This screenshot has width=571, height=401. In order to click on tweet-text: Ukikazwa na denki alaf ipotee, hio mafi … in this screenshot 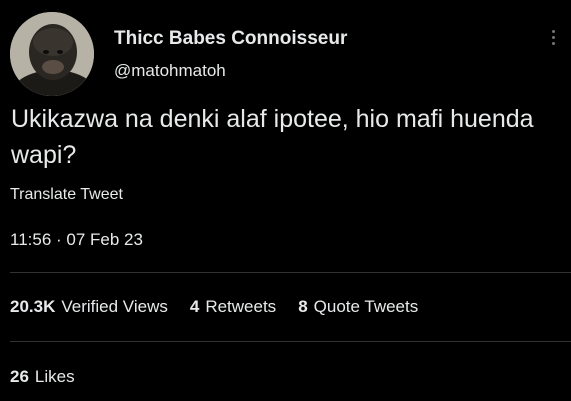, I will do `click(272, 137)`.